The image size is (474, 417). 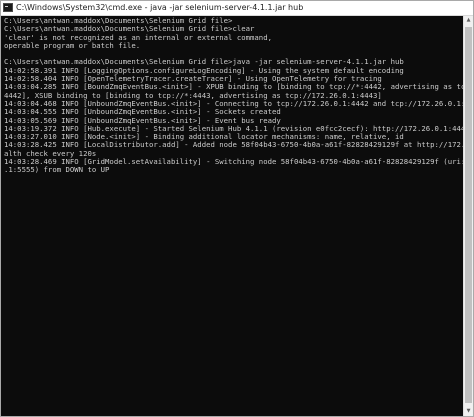 What do you see at coordinates (72, 45) in the screenshot?
I see `console-line: operable program or batch file.` at bounding box center [72, 45].